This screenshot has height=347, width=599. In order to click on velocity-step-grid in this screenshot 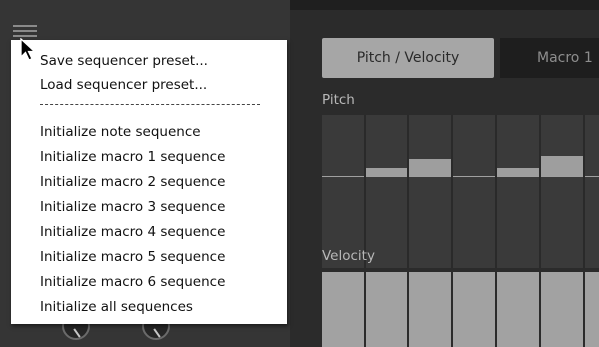, I will do `click(460, 309)`.